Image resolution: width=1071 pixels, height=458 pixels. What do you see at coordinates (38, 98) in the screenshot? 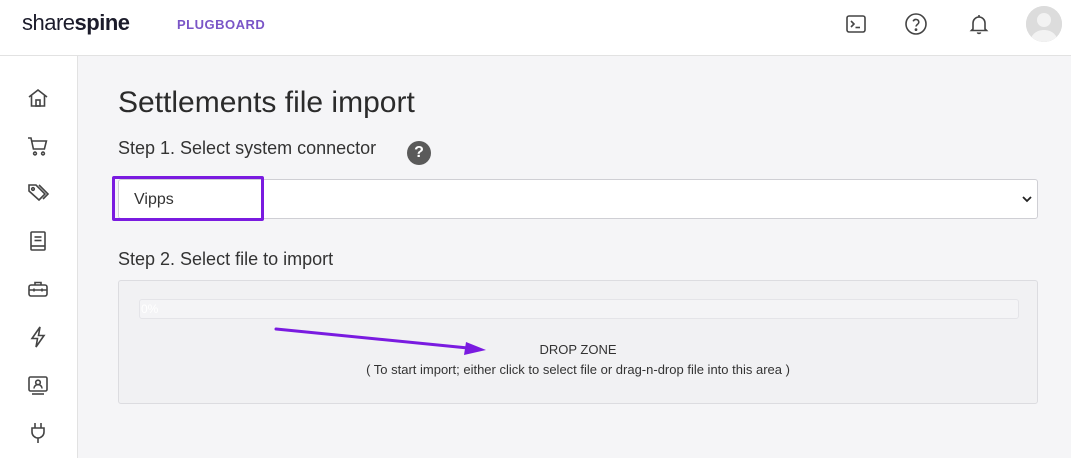
I see `home-icon` at bounding box center [38, 98].